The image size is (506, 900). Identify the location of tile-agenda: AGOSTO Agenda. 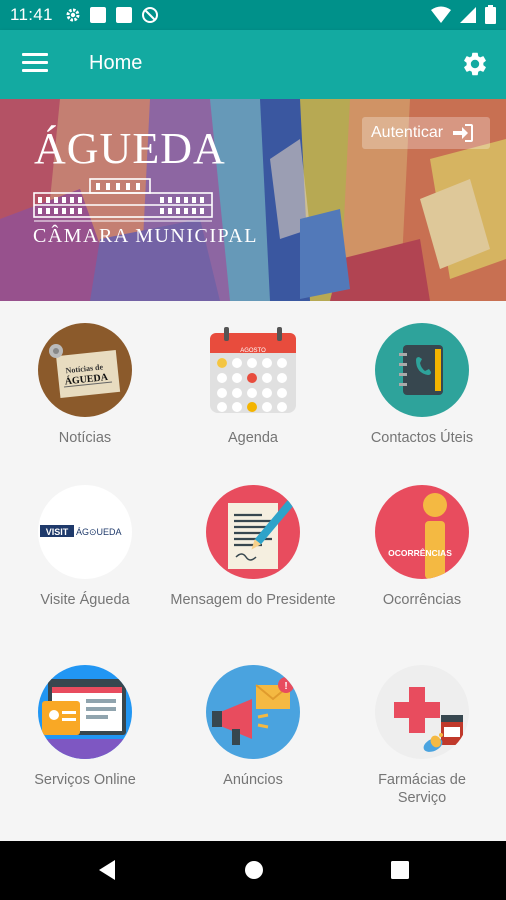
(253, 385).